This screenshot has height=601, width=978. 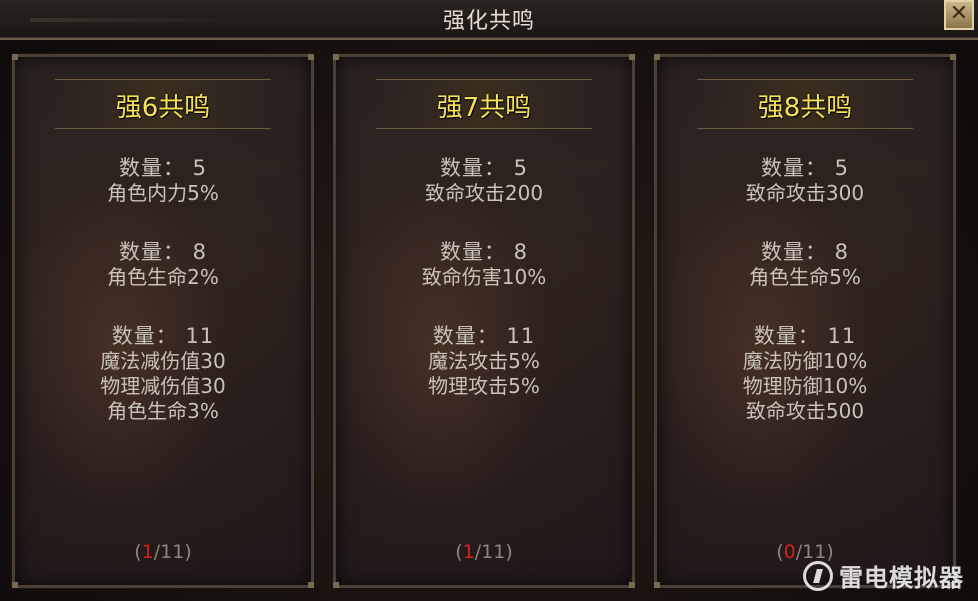 I want to click on tier-group-8: 数量： 8 致命伤害10%, so click(x=484, y=264).